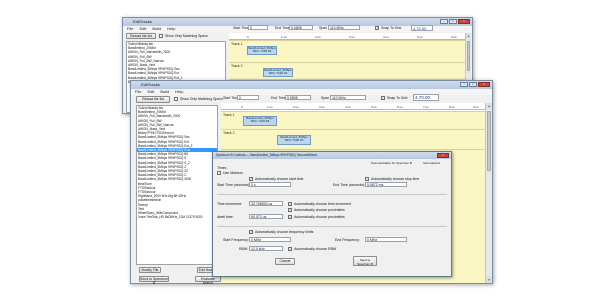 The width and height of the screenshot is (600, 300). I want to click on auto-freq-checkbox: ✓, so click(251, 232).